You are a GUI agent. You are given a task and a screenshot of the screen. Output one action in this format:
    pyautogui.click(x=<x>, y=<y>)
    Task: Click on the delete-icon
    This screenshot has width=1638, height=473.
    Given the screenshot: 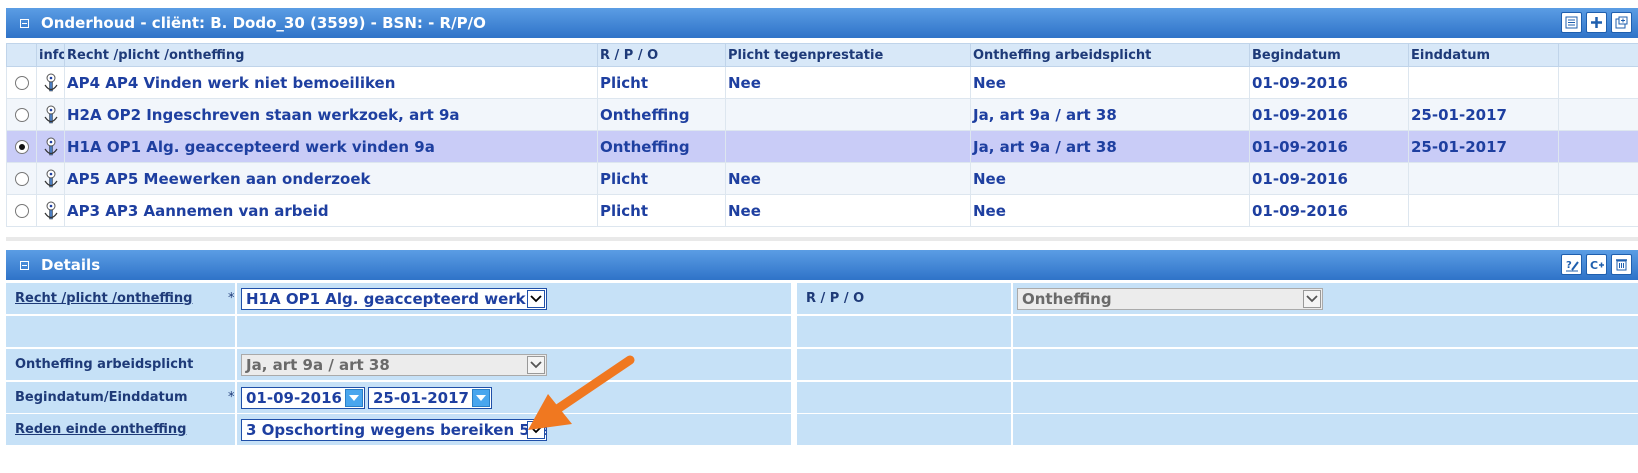 What is the action you would take?
    pyautogui.click(x=1621, y=264)
    